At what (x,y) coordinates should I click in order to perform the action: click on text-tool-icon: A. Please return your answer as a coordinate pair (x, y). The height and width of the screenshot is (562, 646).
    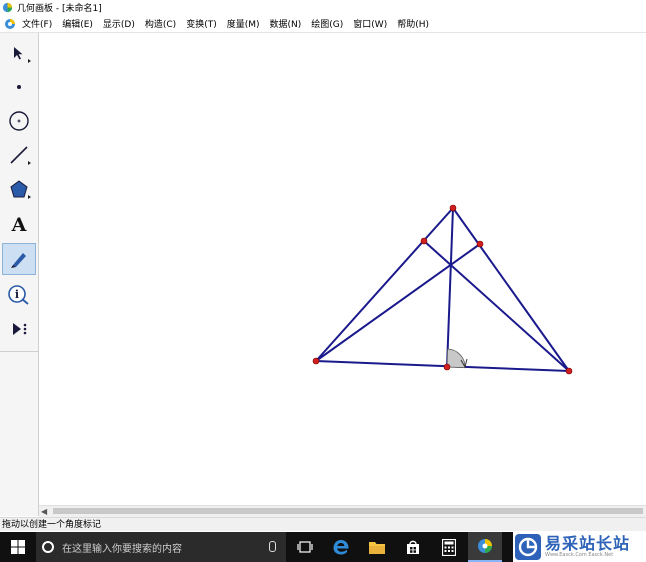
    Looking at the image, I should click on (19, 225).